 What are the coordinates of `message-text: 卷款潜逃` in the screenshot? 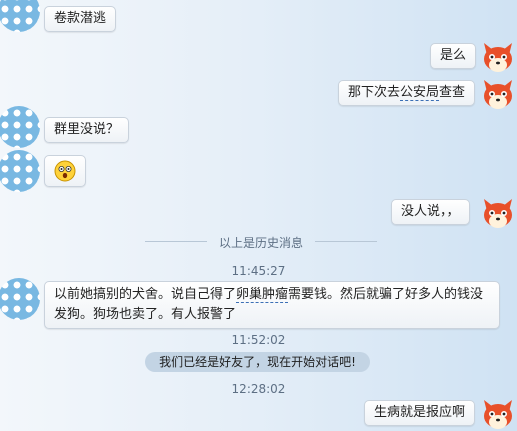 It's located at (80, 18).